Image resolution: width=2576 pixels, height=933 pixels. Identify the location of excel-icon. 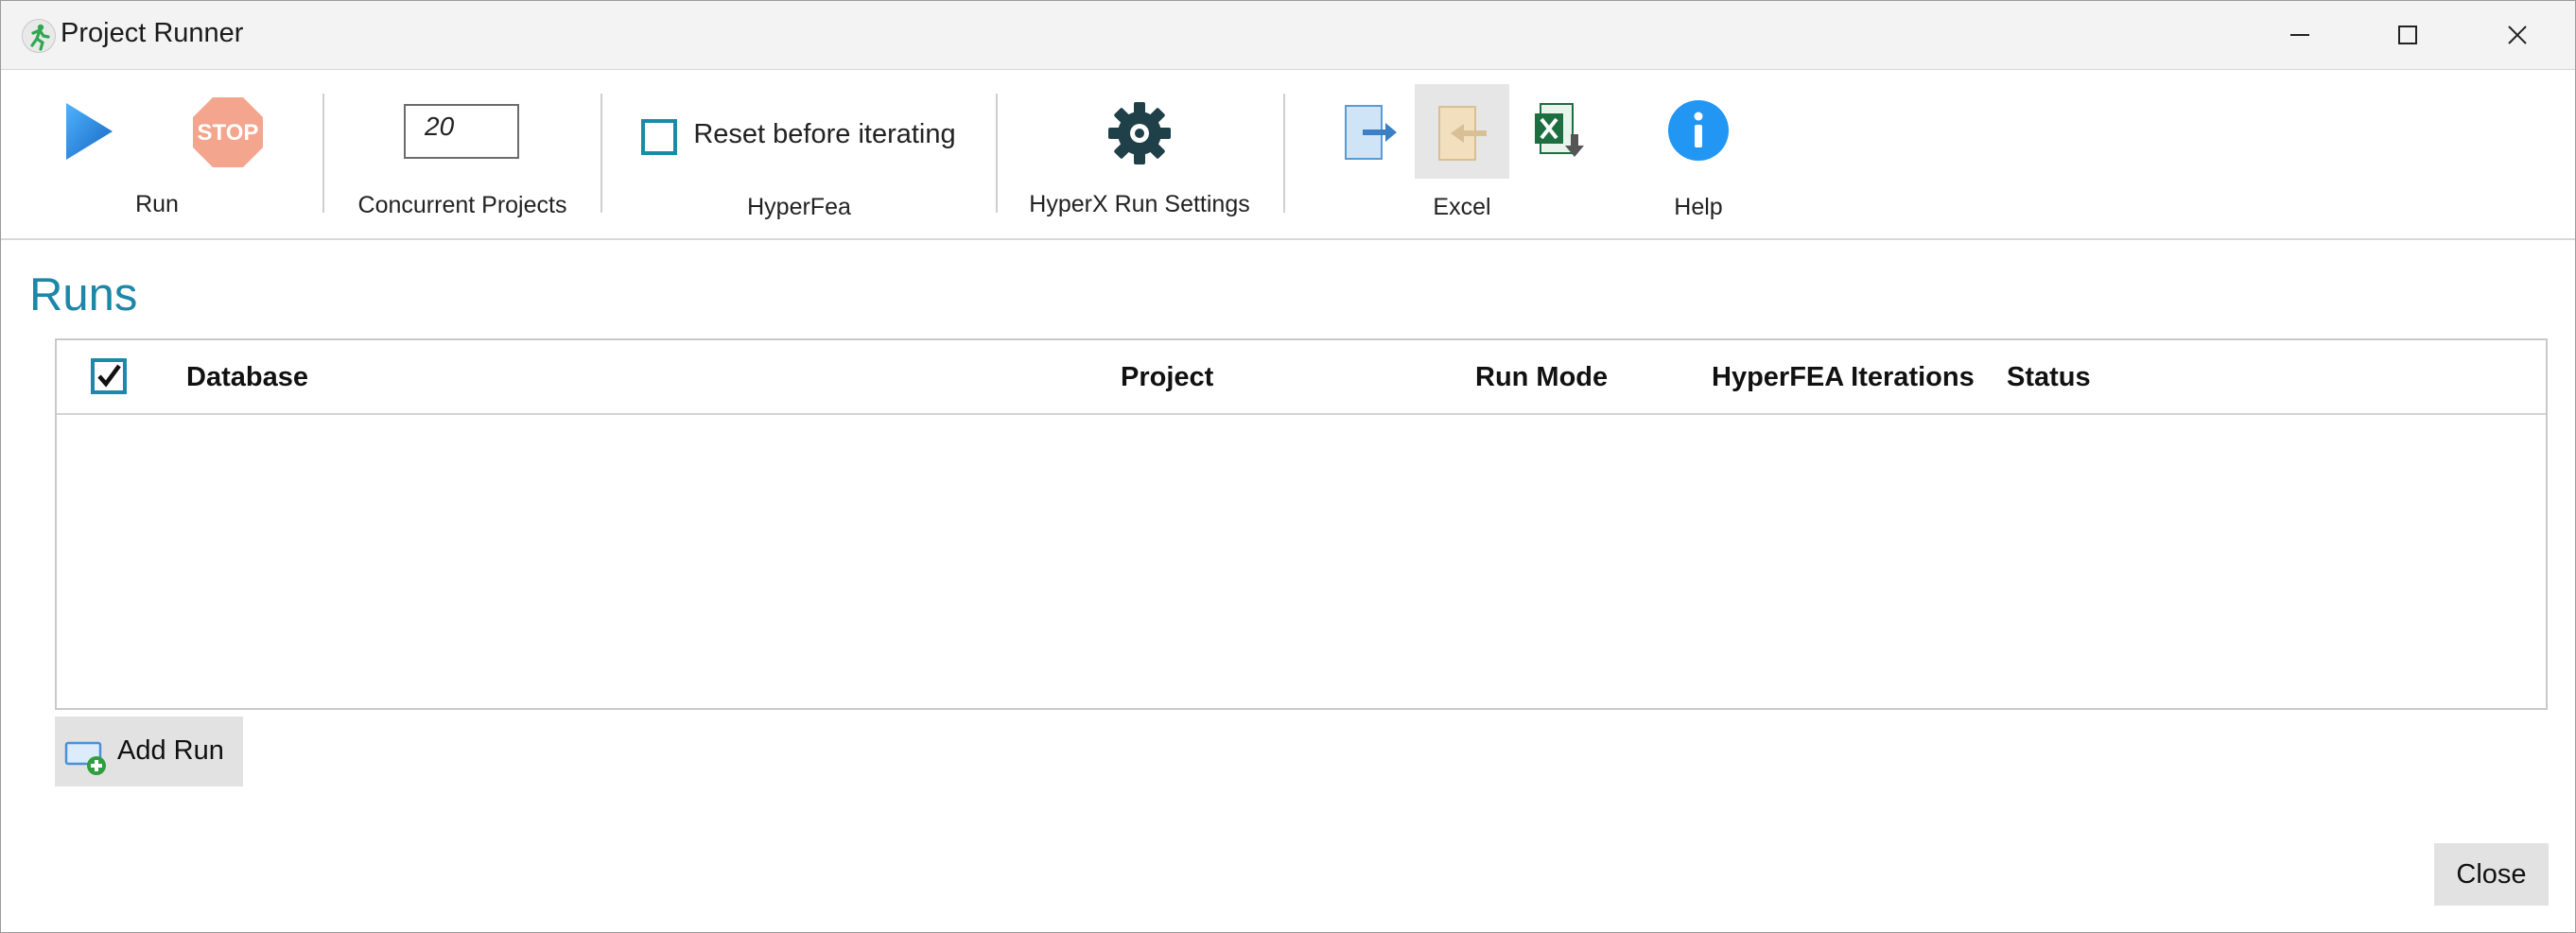
(1559, 130).